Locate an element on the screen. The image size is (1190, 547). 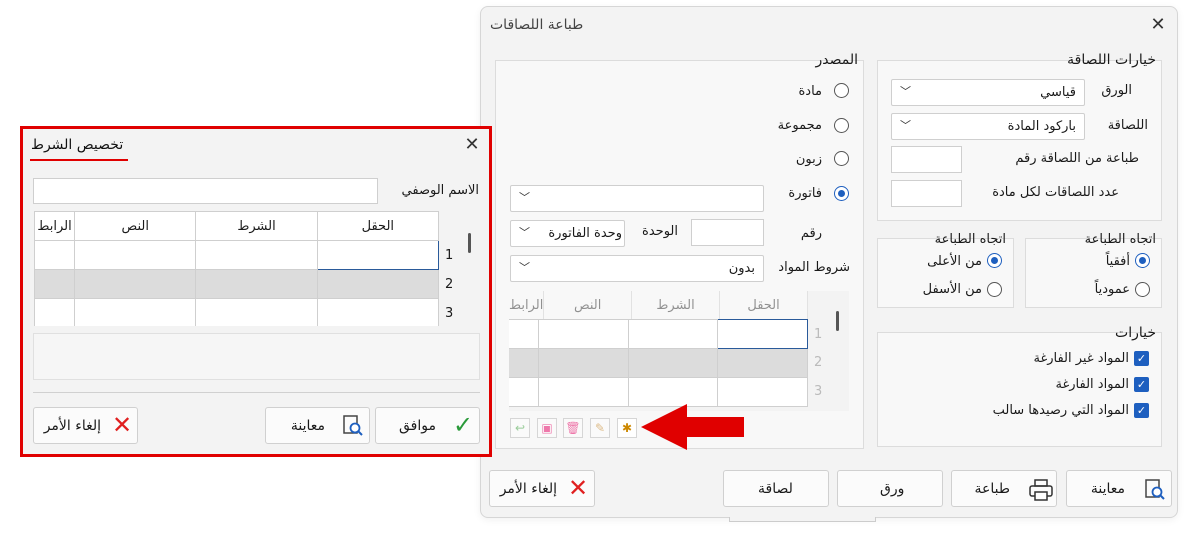
row-number: 2 is located at coordinates (818, 362).